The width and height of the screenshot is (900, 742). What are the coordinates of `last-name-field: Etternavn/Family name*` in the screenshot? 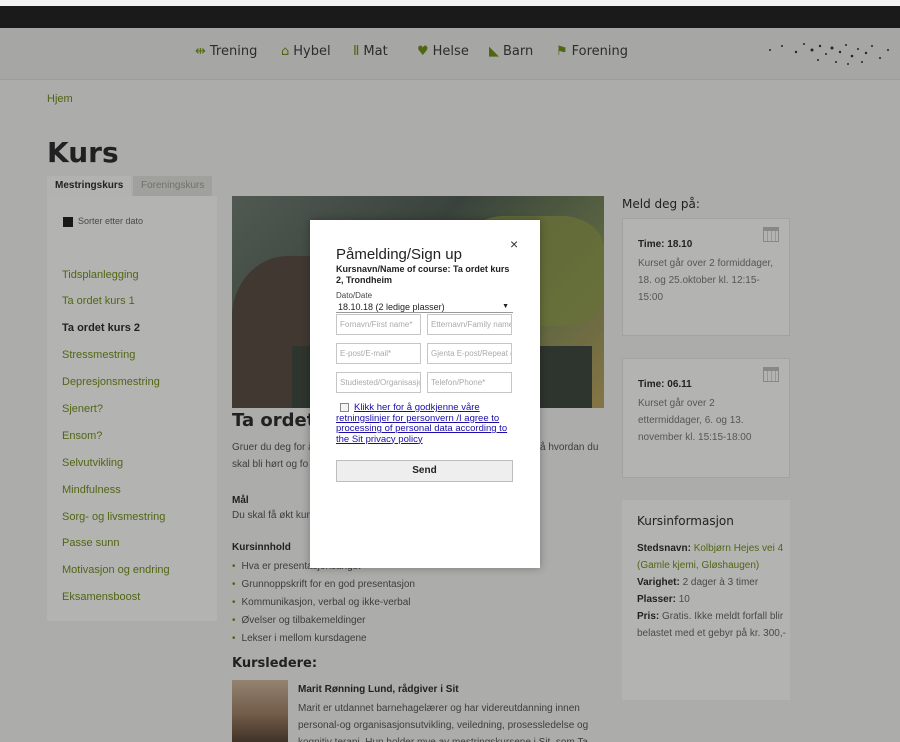 It's located at (469, 324).